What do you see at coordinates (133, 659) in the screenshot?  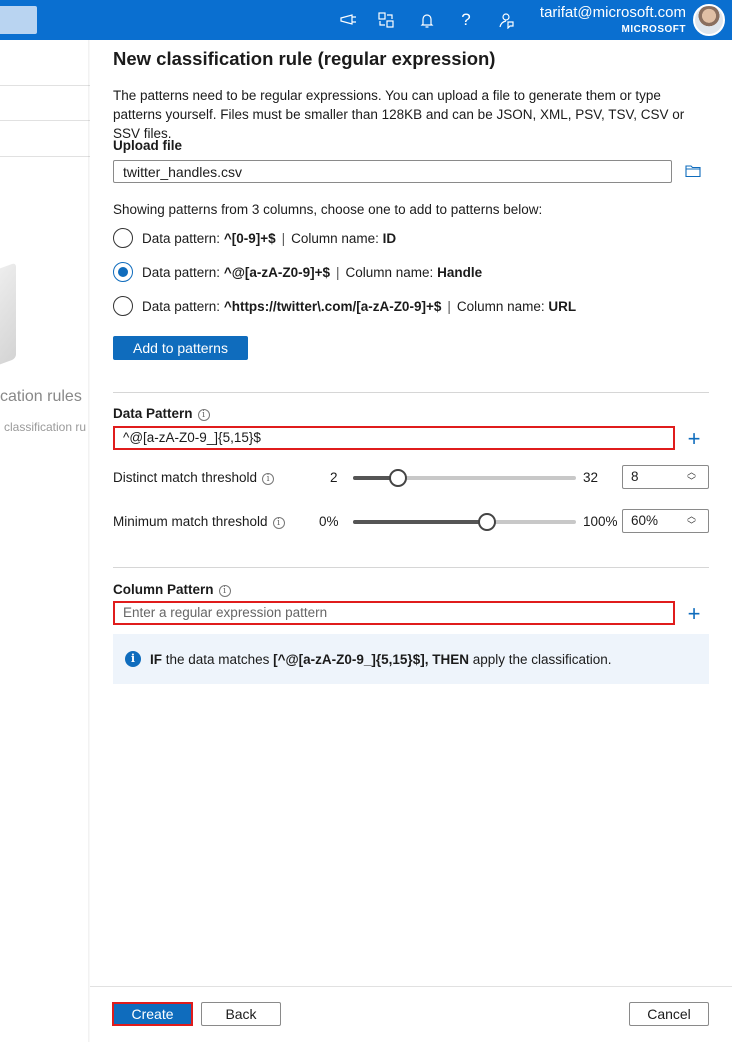 I see `info-filled-icon: i` at bounding box center [133, 659].